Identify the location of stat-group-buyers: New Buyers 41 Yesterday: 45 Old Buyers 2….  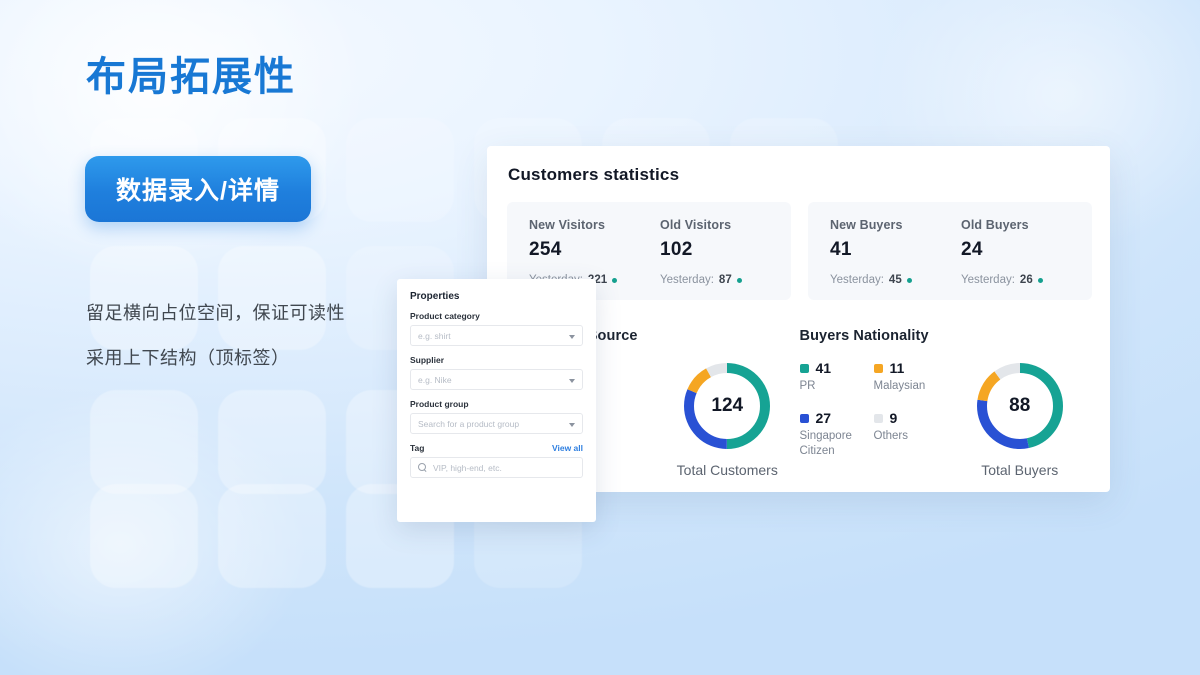
(950, 251).